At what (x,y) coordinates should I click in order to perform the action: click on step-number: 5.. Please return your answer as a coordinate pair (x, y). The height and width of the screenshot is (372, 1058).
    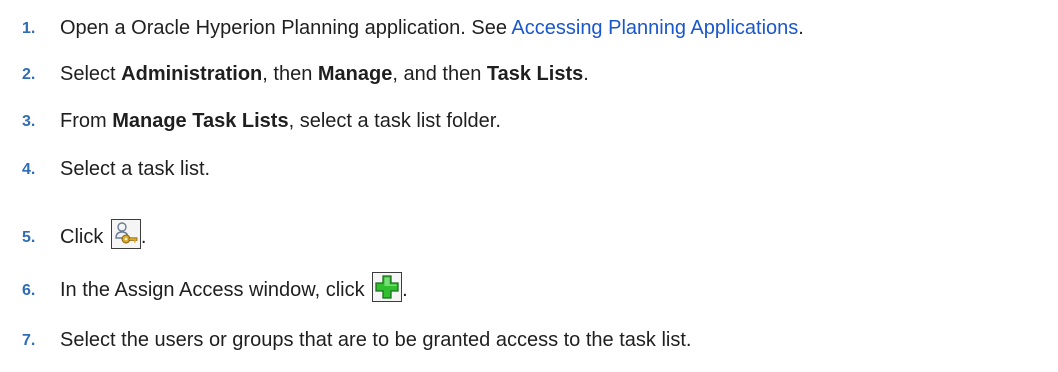
    Looking at the image, I should click on (29, 237).